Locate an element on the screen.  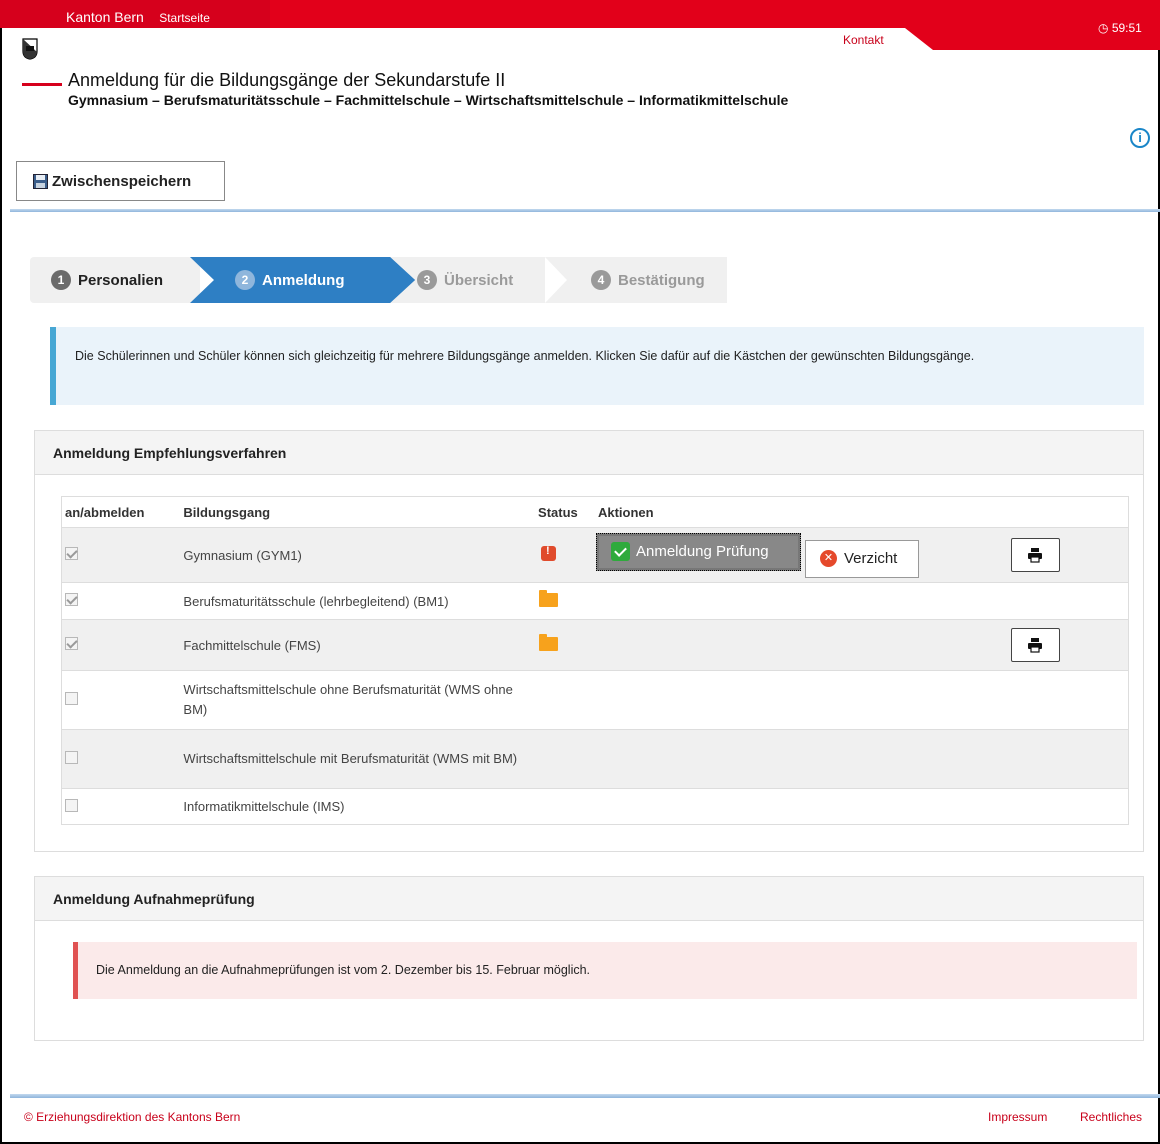
row-label: Informatikmittelschule (IMS) is located at coordinates (361, 806).